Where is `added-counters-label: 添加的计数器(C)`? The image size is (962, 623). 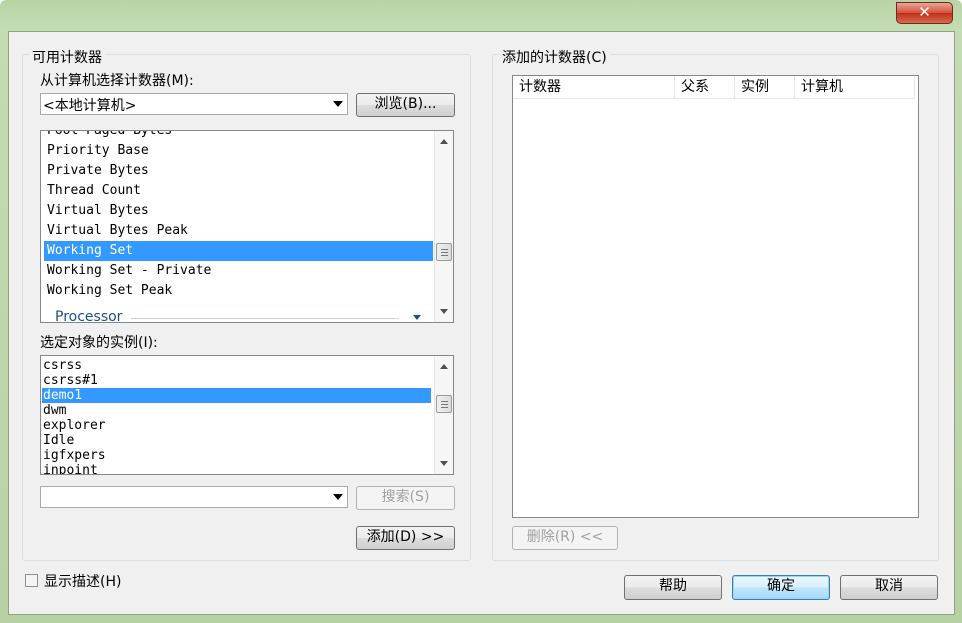 added-counters-label: 添加的计数器(C) is located at coordinates (554, 57).